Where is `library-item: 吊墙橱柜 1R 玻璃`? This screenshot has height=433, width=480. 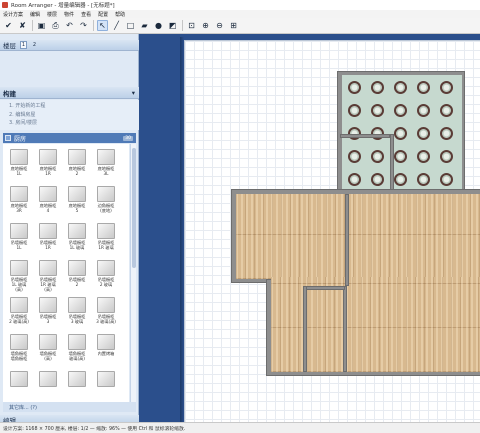 library-item: 吊墙橱柜 1R 玻璃 is located at coordinates (106, 236).